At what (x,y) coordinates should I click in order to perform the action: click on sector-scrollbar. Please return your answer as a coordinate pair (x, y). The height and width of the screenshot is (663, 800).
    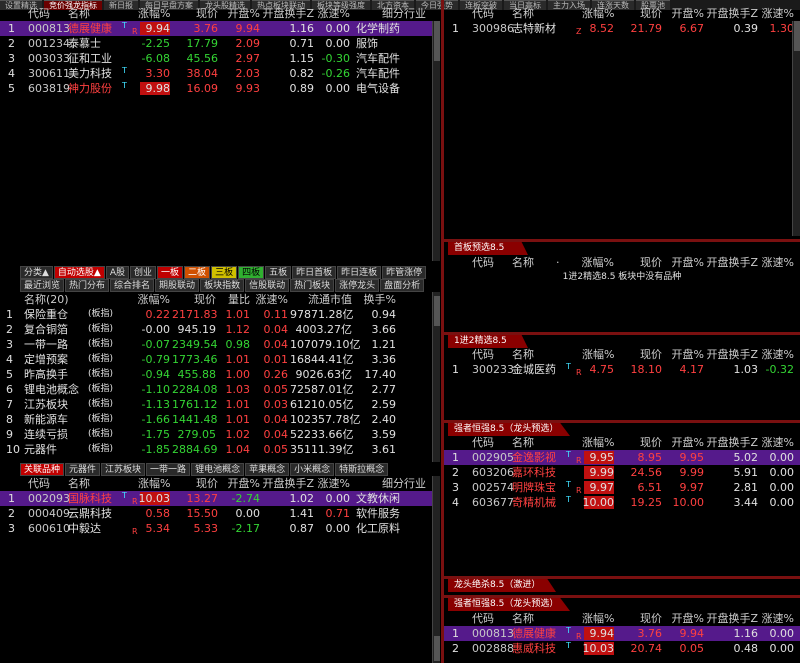
    Looking at the image, I should click on (436, 377).